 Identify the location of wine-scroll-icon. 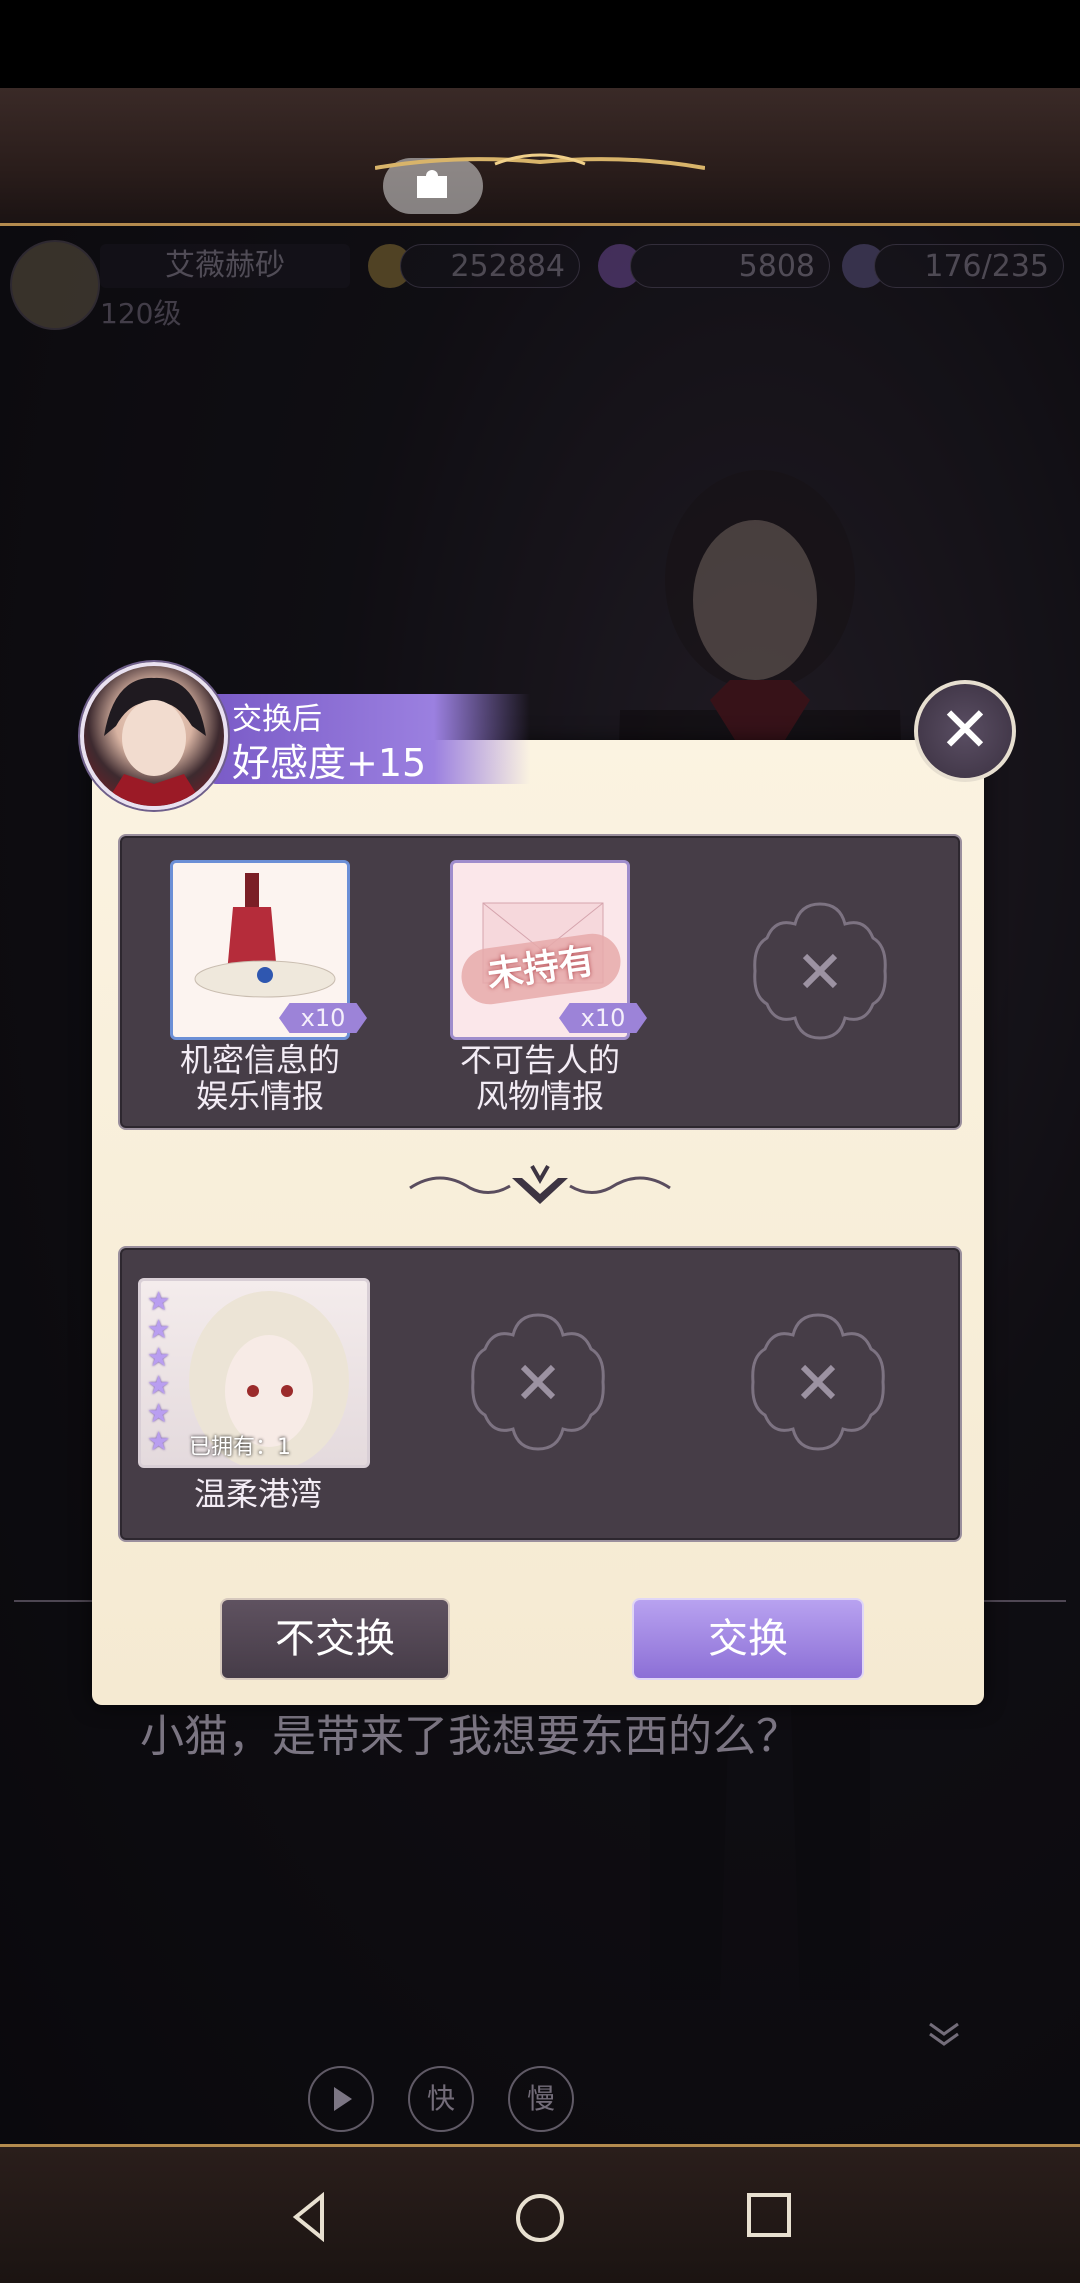
(265, 935).